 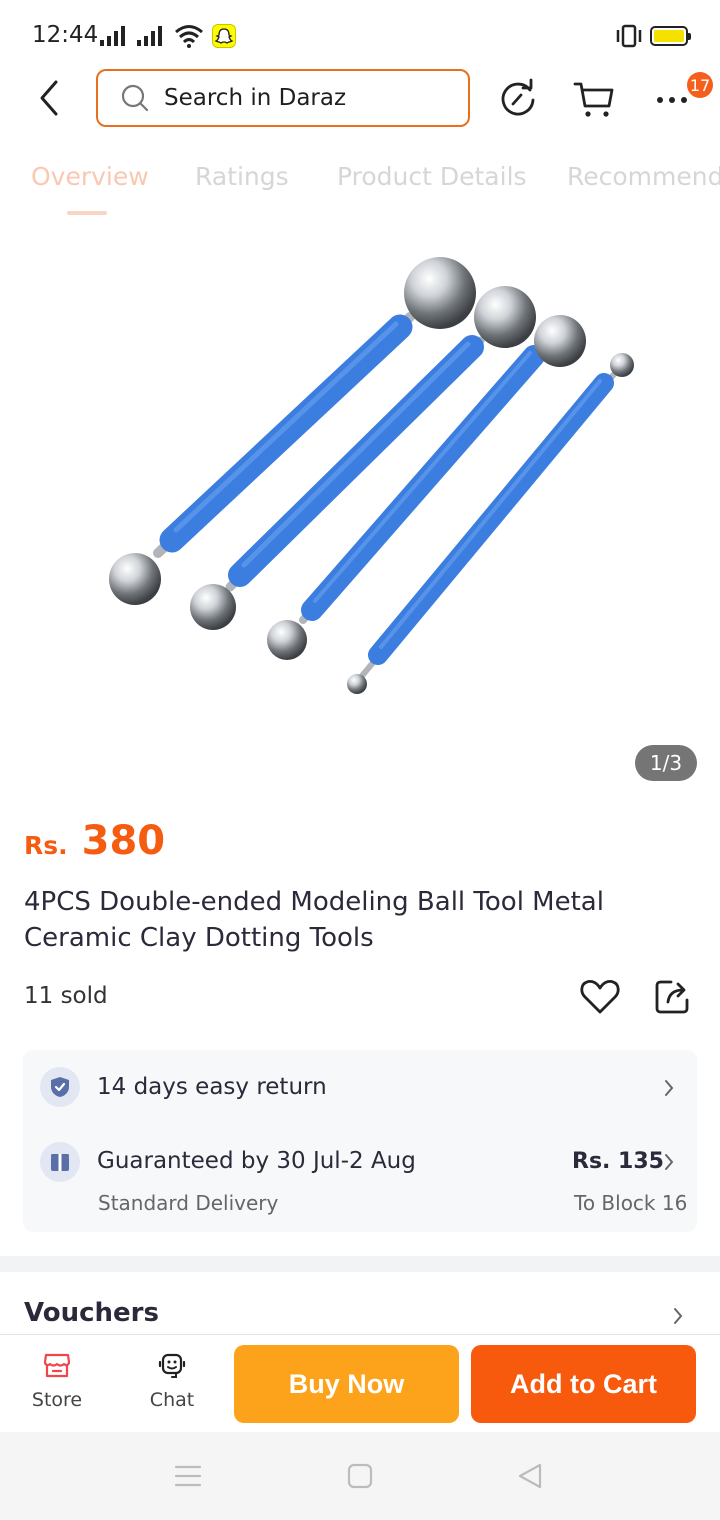 I want to click on system-navigation-bar, so click(x=360, y=1476).